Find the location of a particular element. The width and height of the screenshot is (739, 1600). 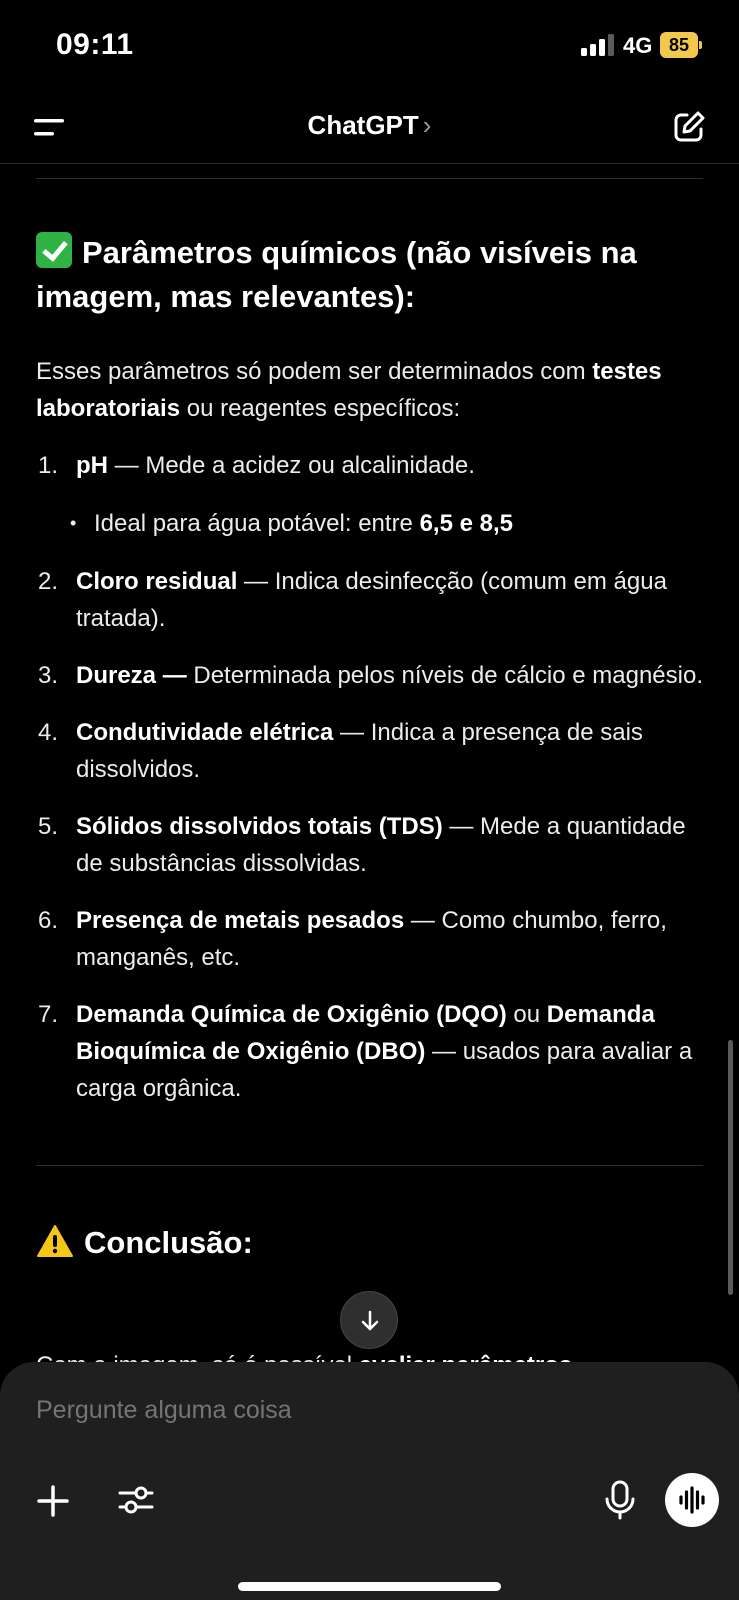

cellular-signal-icon is located at coordinates (597, 45).